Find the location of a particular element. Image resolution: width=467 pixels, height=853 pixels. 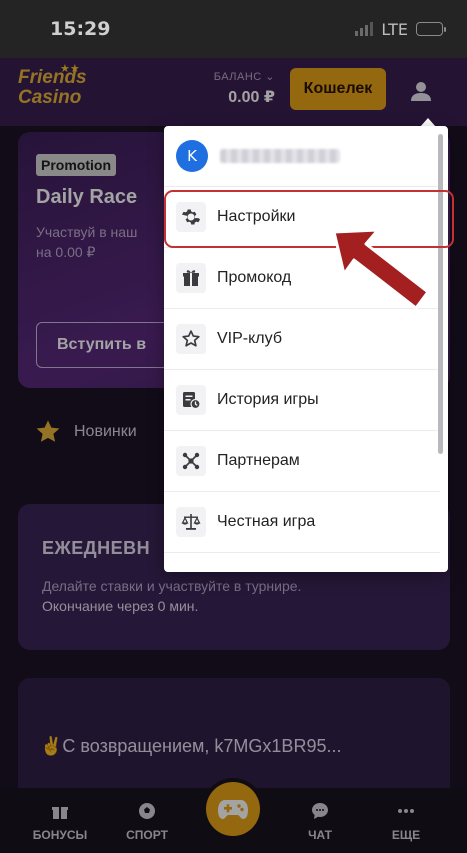

status-right: LTE is located at coordinates (400, 29).